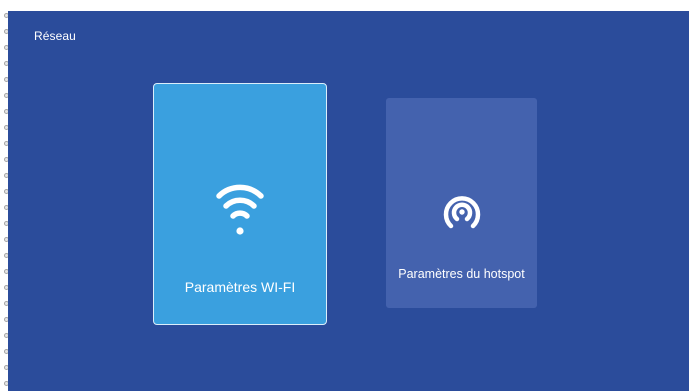 This screenshot has width=689, height=391. I want to click on hotspot-settings-card: Paramètres du hotspot, so click(461, 203).